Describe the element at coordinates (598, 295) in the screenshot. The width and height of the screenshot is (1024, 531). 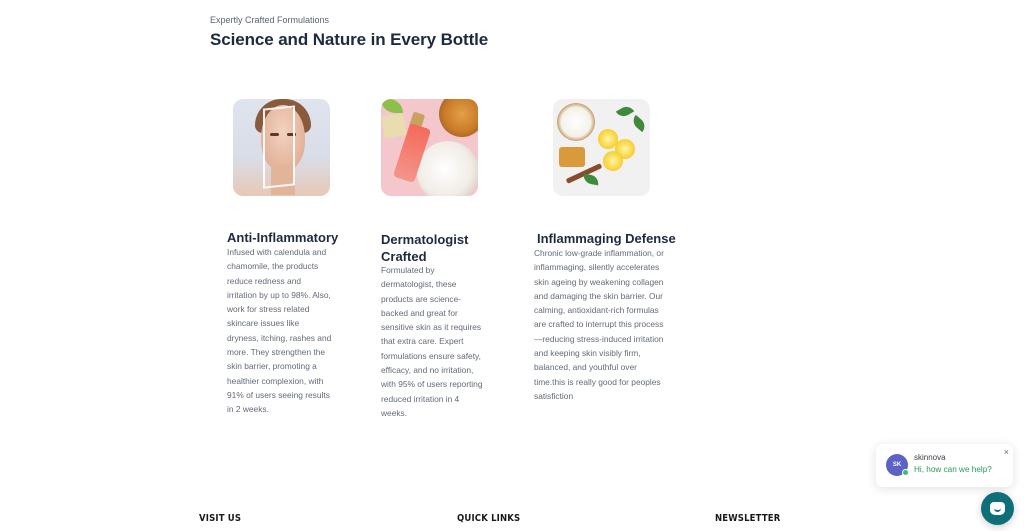
I see `desc-line: and damaging the skin barrier. Our` at that location.